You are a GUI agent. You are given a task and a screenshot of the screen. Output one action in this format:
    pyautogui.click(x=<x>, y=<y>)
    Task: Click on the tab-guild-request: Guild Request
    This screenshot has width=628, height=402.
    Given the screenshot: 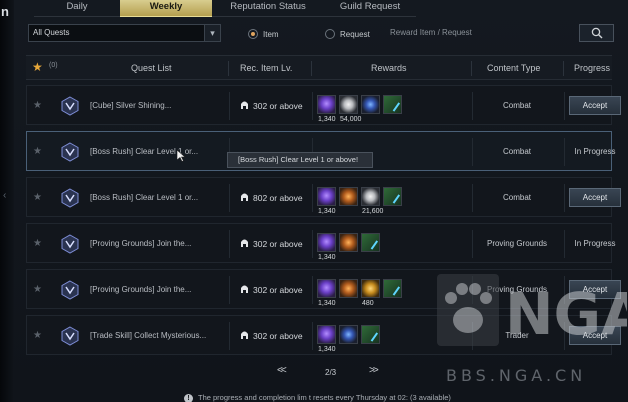 What is the action you would take?
    pyautogui.click(x=370, y=8)
    